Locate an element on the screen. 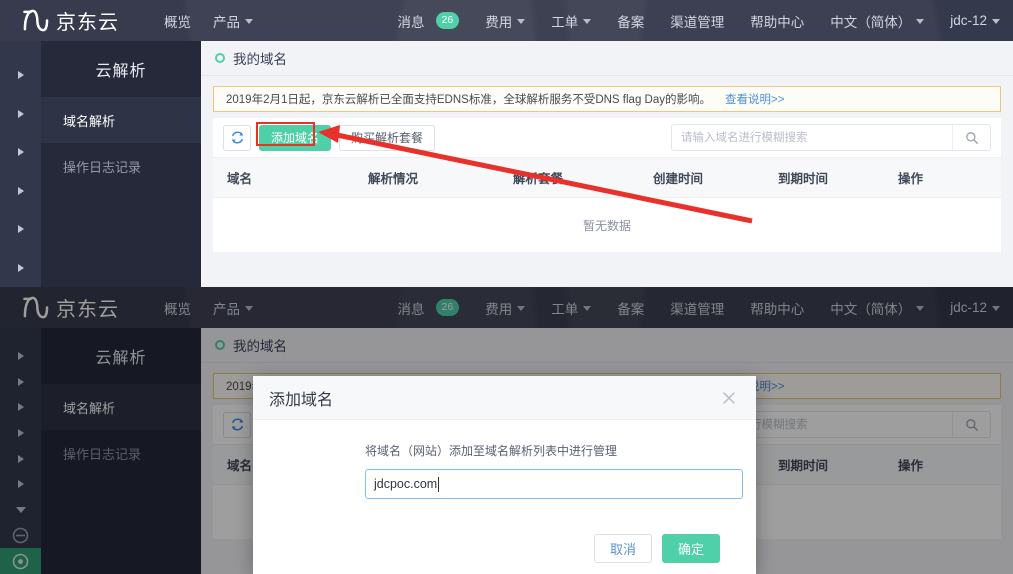 The height and width of the screenshot is (574, 1013). nav-item-label: 帮助中心 is located at coordinates (777, 22).